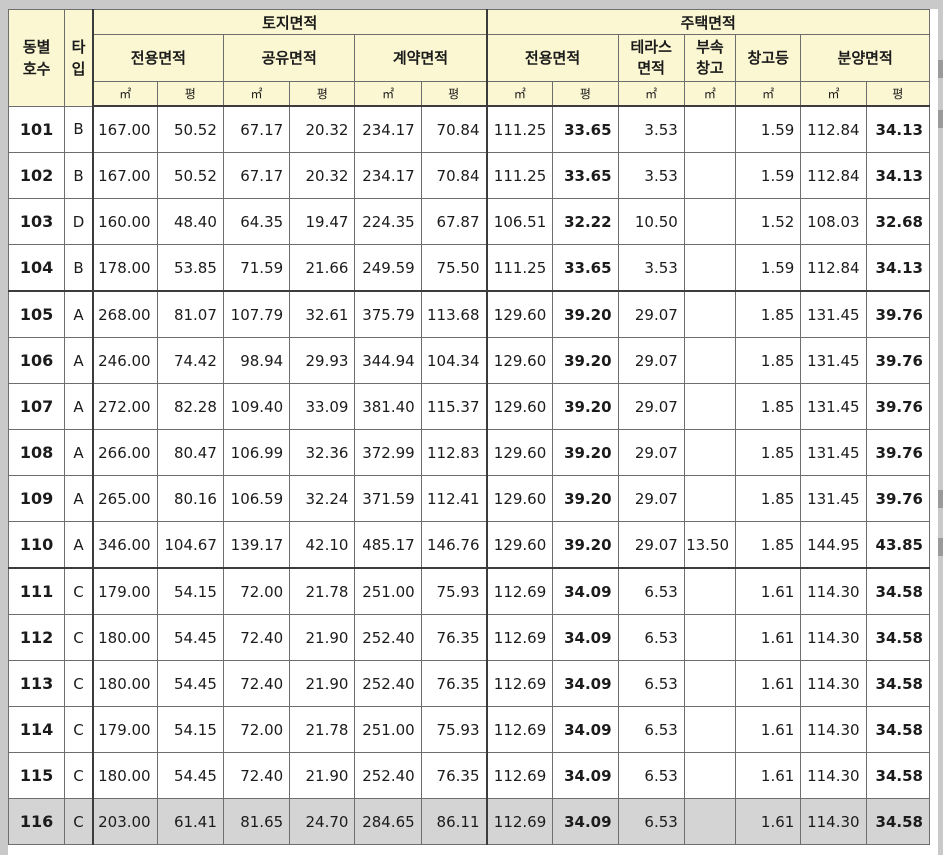 The width and height of the screenshot is (943, 855). What do you see at coordinates (79, 175) in the screenshot?
I see `cell-type: B` at bounding box center [79, 175].